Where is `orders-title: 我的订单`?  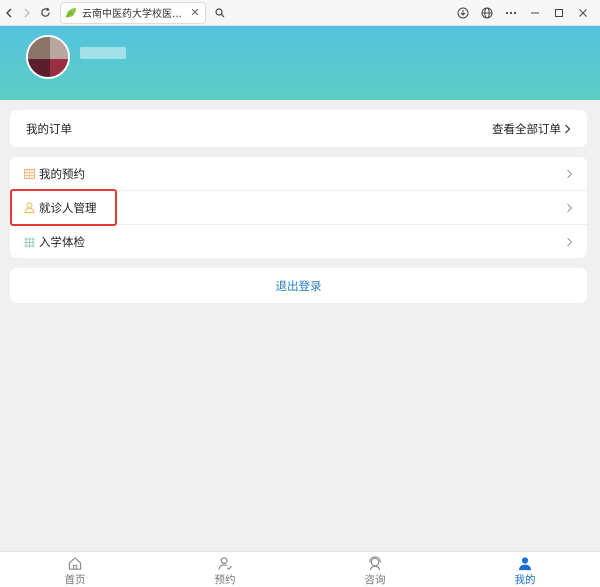 orders-title: 我的订单 is located at coordinates (49, 128).